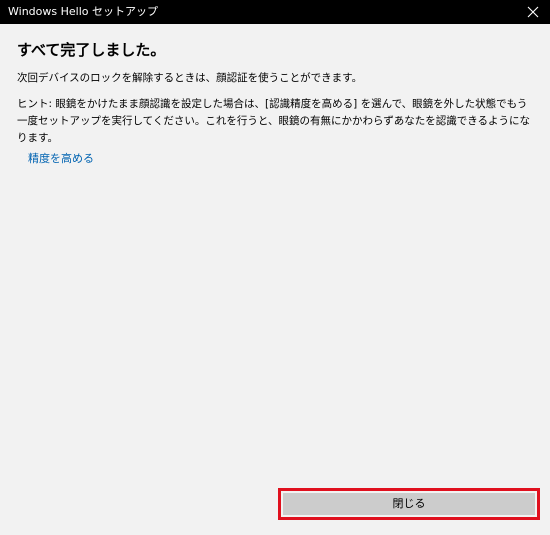  I want to click on window-close-button, so click(533, 12).